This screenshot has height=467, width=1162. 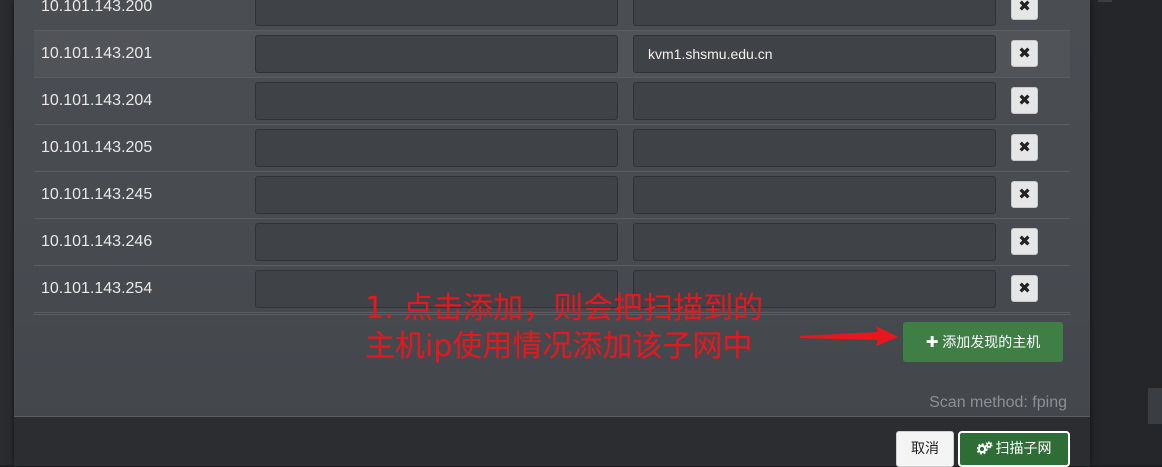 What do you see at coordinates (1105, 1) in the screenshot?
I see `backdrop-edge` at bounding box center [1105, 1].